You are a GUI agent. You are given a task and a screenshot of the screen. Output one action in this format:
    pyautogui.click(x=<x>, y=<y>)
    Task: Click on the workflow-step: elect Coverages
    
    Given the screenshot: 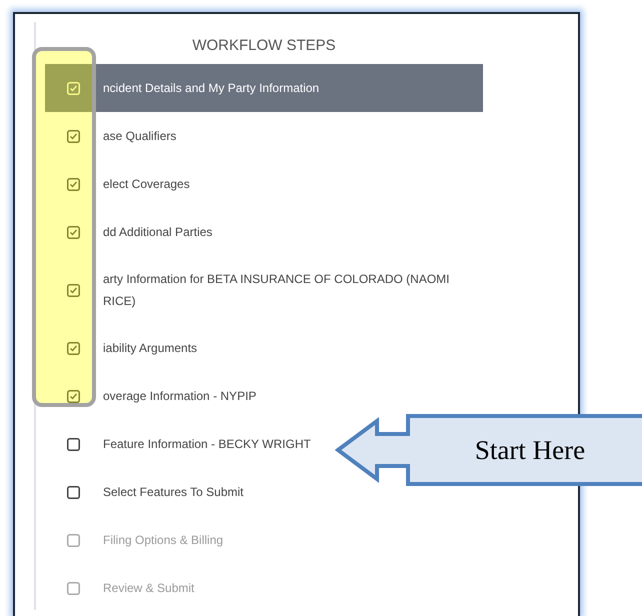 What is the action you would take?
    pyautogui.click(x=127, y=184)
    